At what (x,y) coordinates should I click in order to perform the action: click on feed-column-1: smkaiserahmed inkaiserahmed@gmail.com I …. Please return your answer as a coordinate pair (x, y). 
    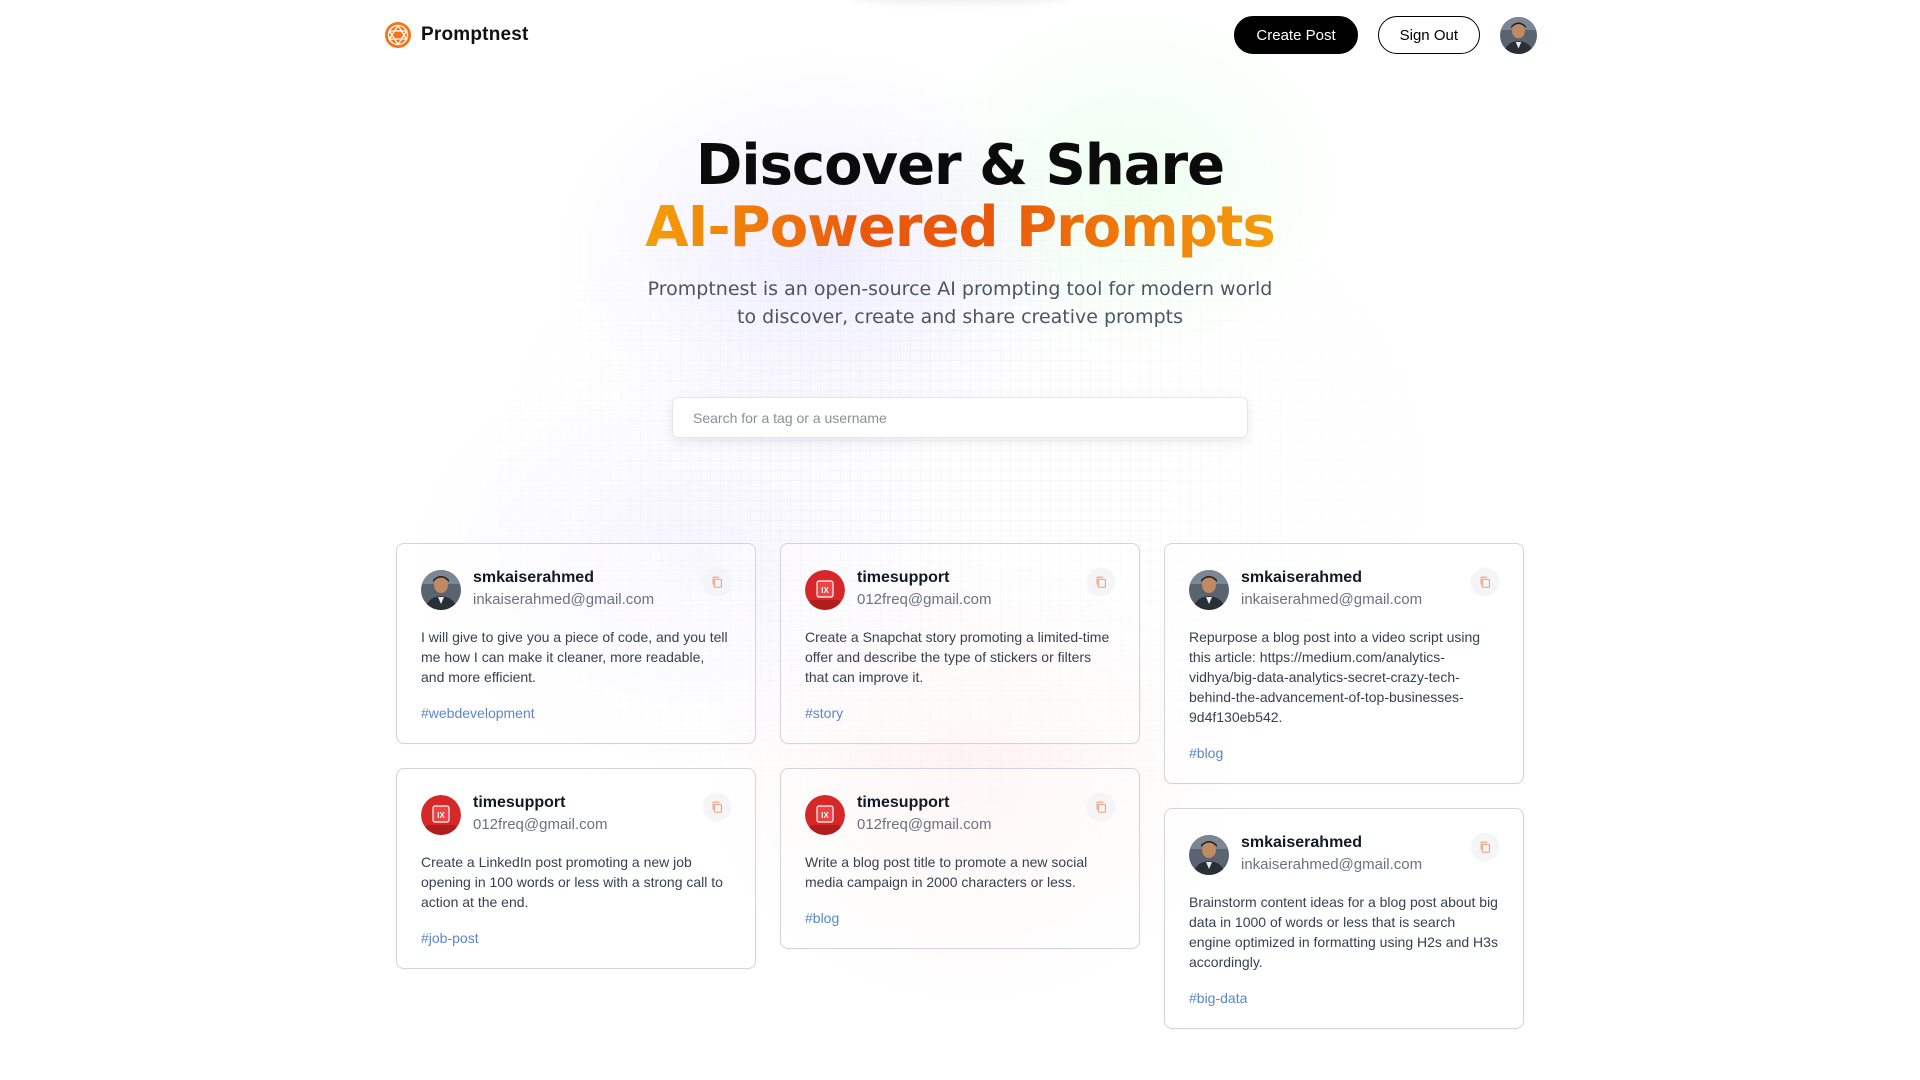
    Looking at the image, I should click on (576, 768).